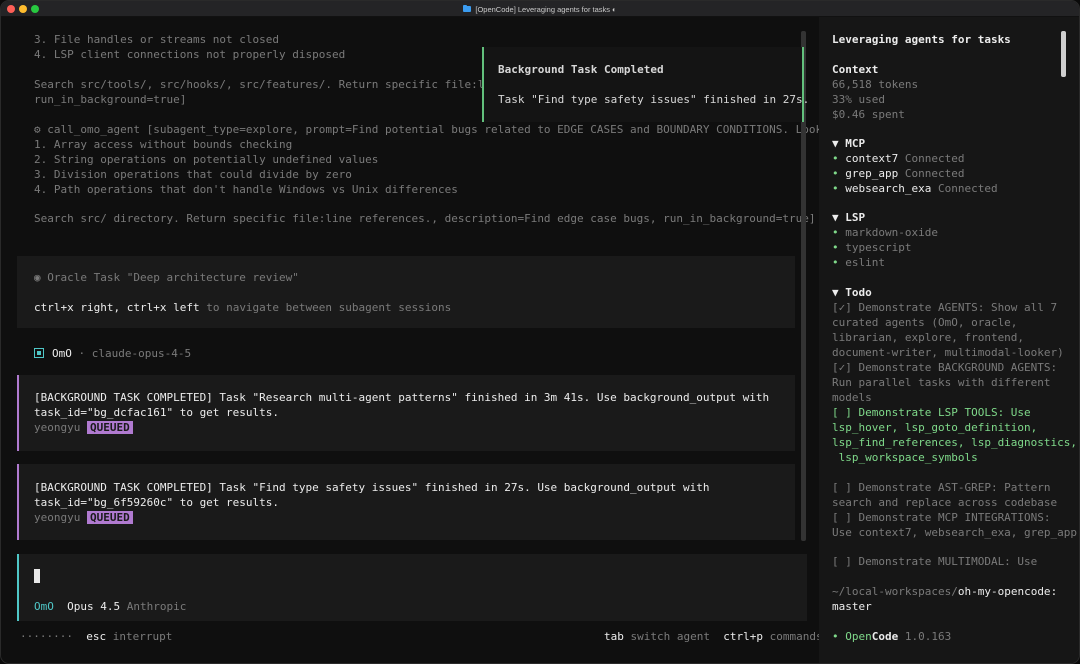 The image size is (1080, 664). I want to click on todo-toggle: ▼ Todo, so click(852, 292).